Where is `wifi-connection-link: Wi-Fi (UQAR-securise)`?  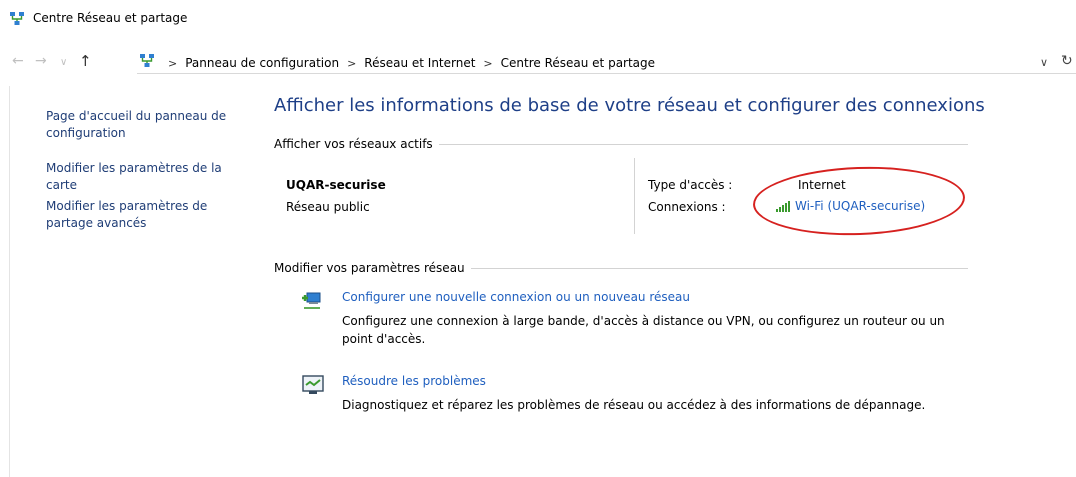
wifi-connection-link: Wi-Fi (UQAR-securise) is located at coordinates (850, 206).